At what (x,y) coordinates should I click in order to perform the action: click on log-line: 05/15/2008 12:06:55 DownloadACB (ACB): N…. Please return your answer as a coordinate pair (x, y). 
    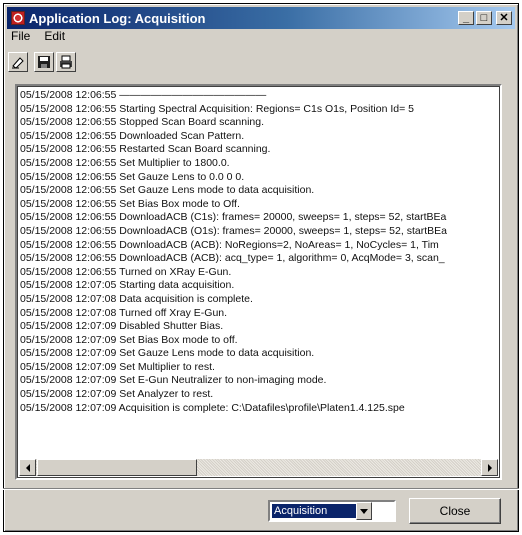
    Looking at the image, I should click on (229, 244).